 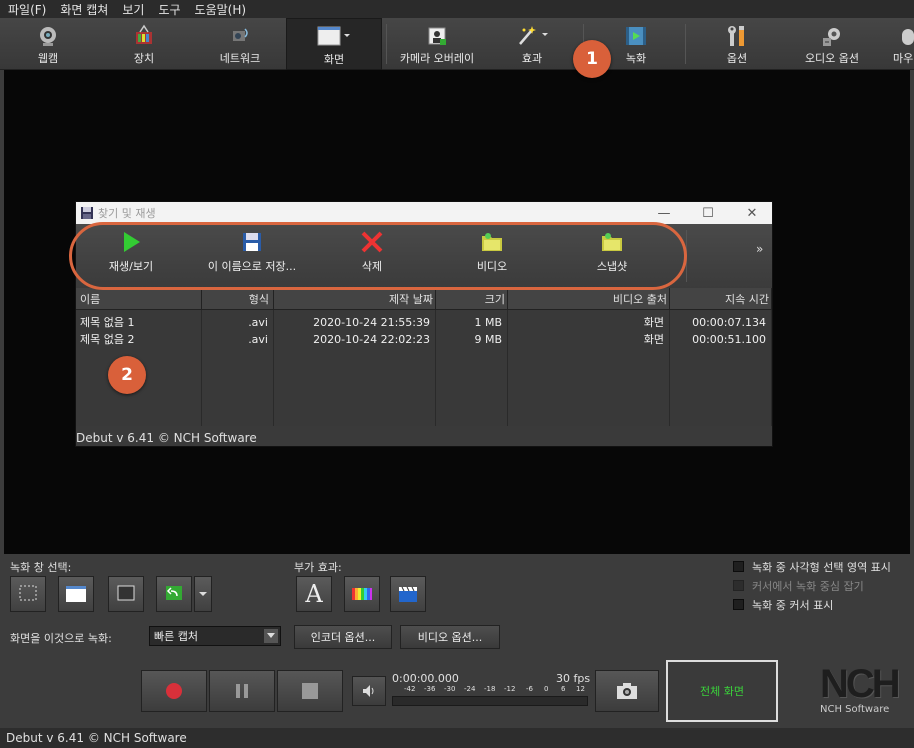 What do you see at coordinates (228, 9) in the screenshot?
I see `menu-help: 도움말(H)` at bounding box center [228, 9].